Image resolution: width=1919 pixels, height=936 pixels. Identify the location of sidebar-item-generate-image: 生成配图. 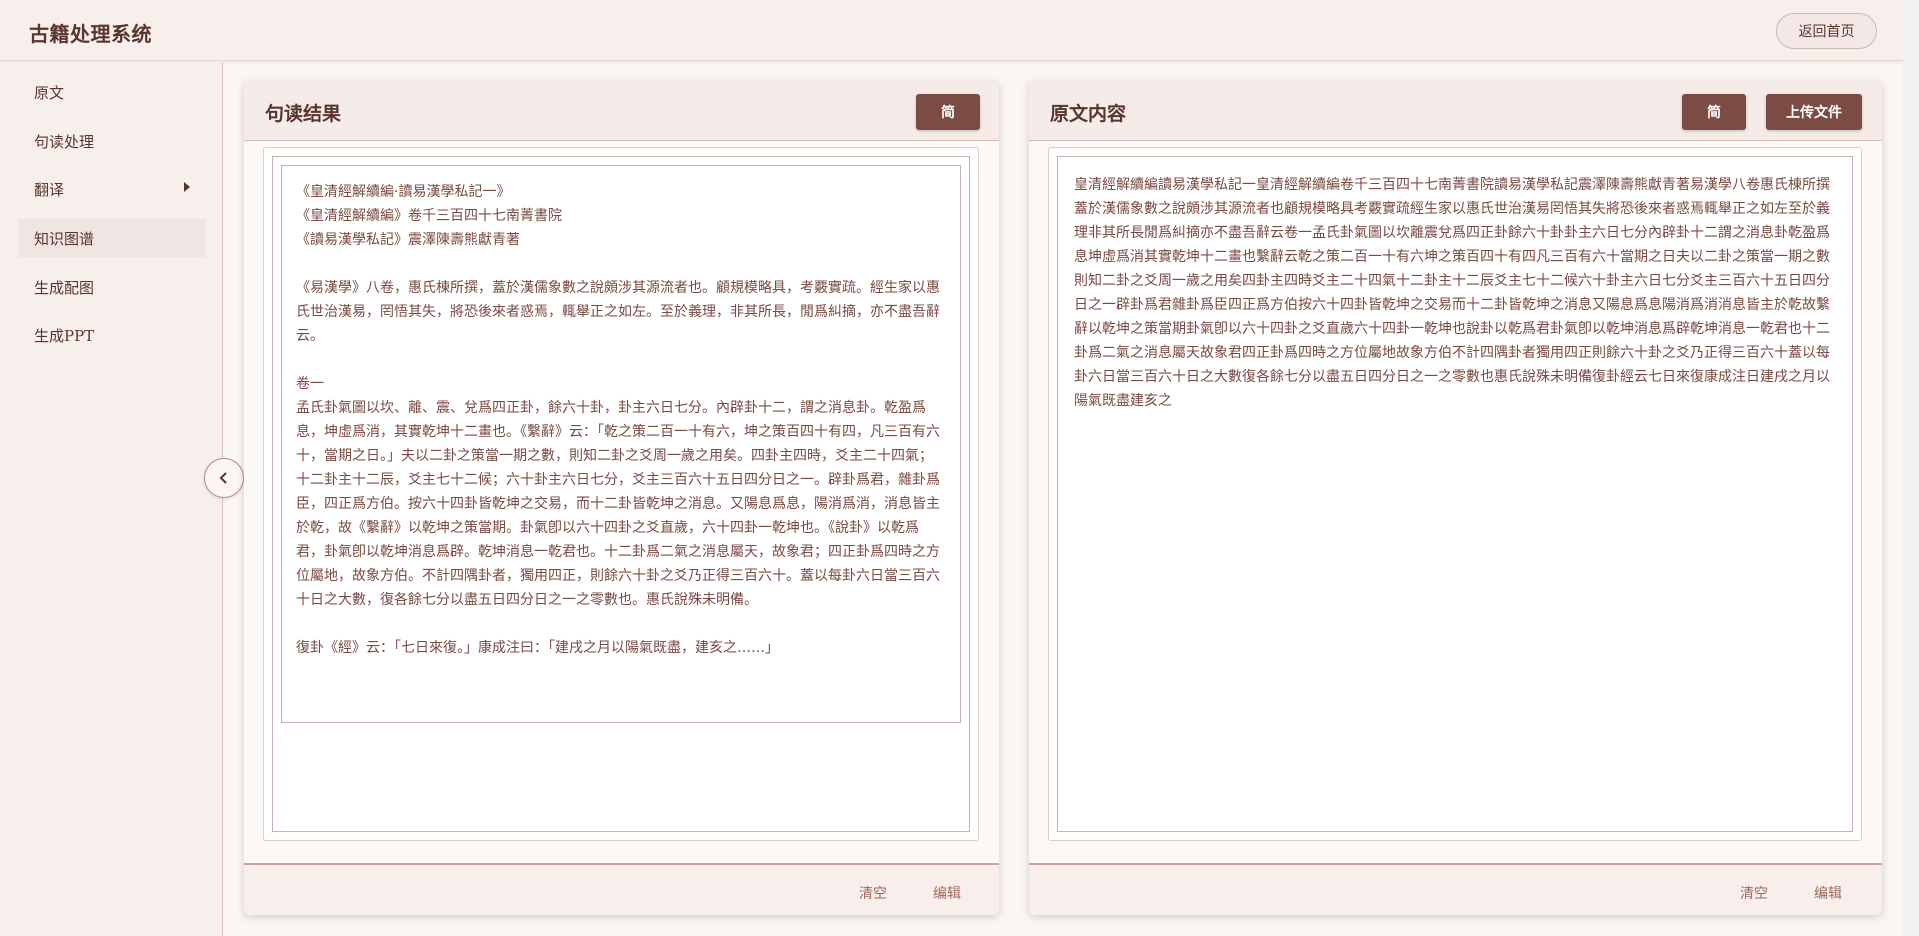
(112, 287).